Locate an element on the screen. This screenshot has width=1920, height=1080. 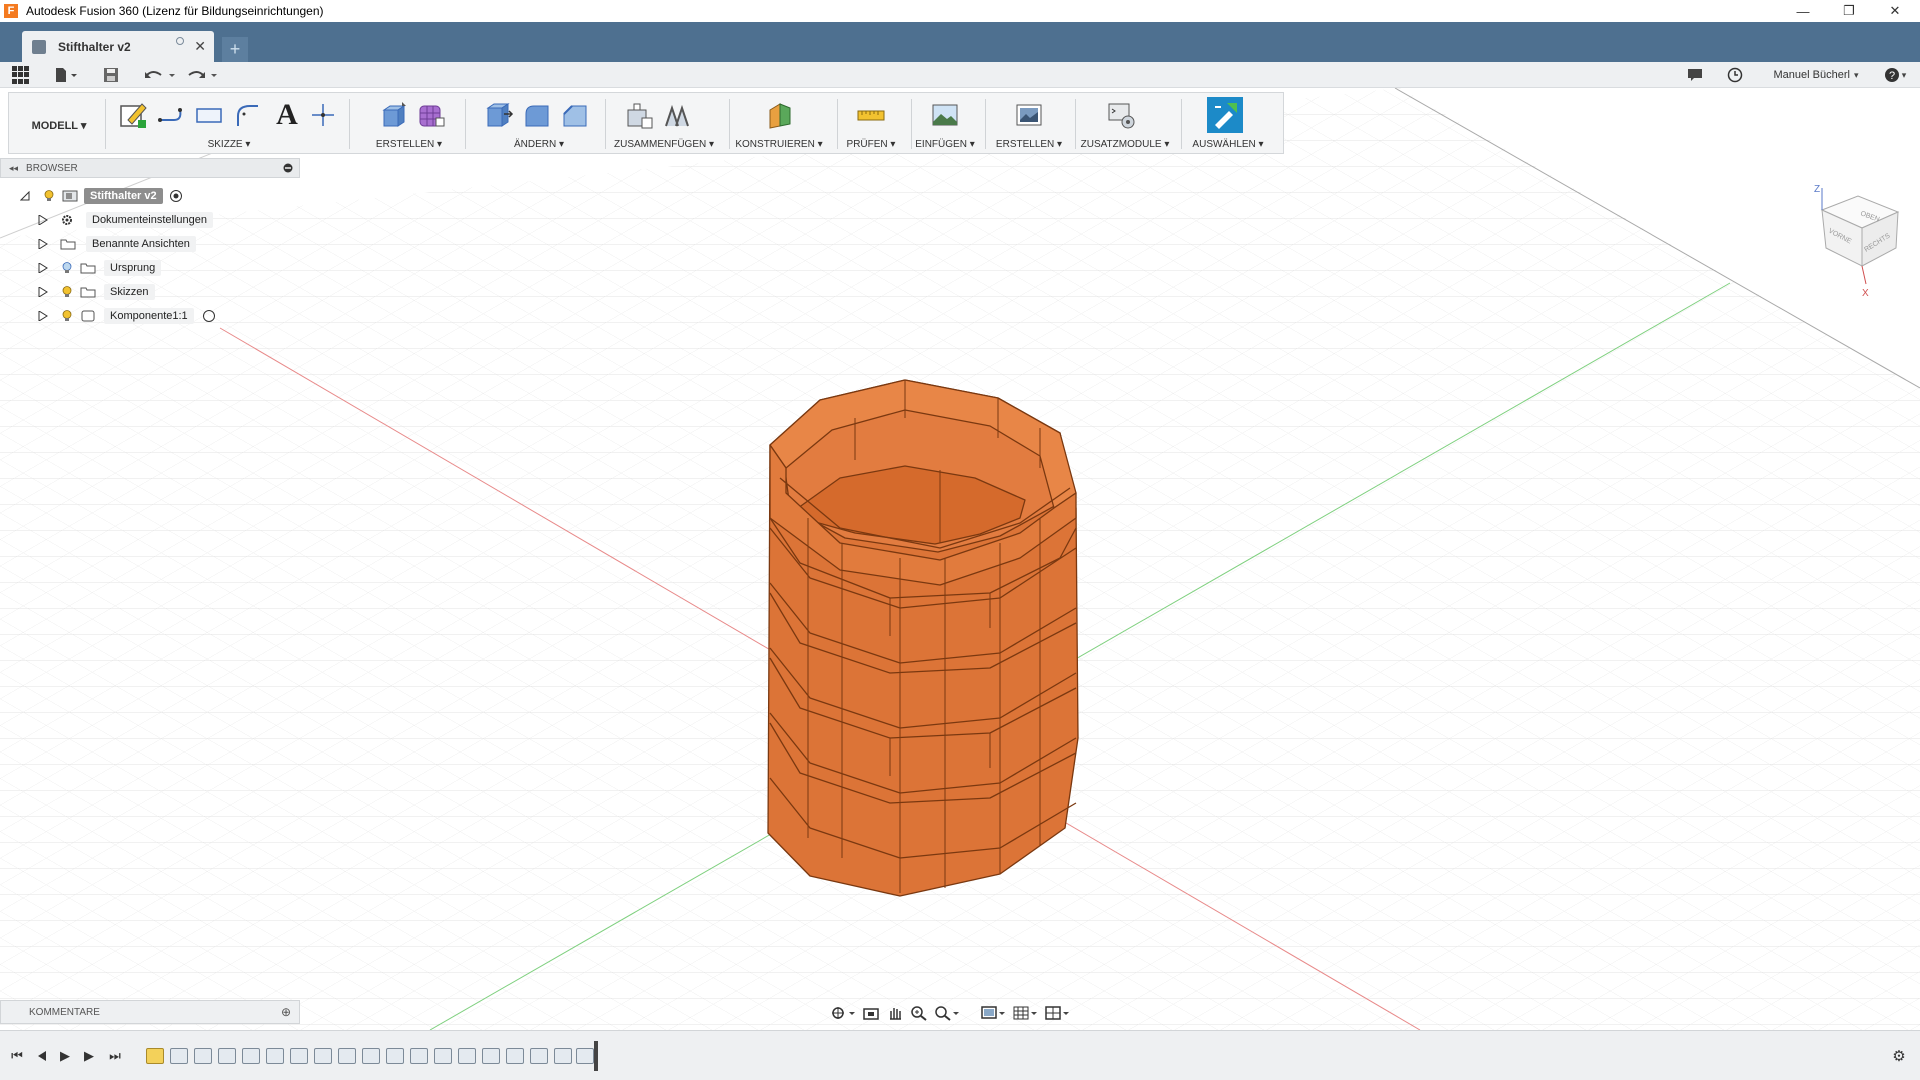
browser-item-label: Komponente1:1 is located at coordinates (149, 316).